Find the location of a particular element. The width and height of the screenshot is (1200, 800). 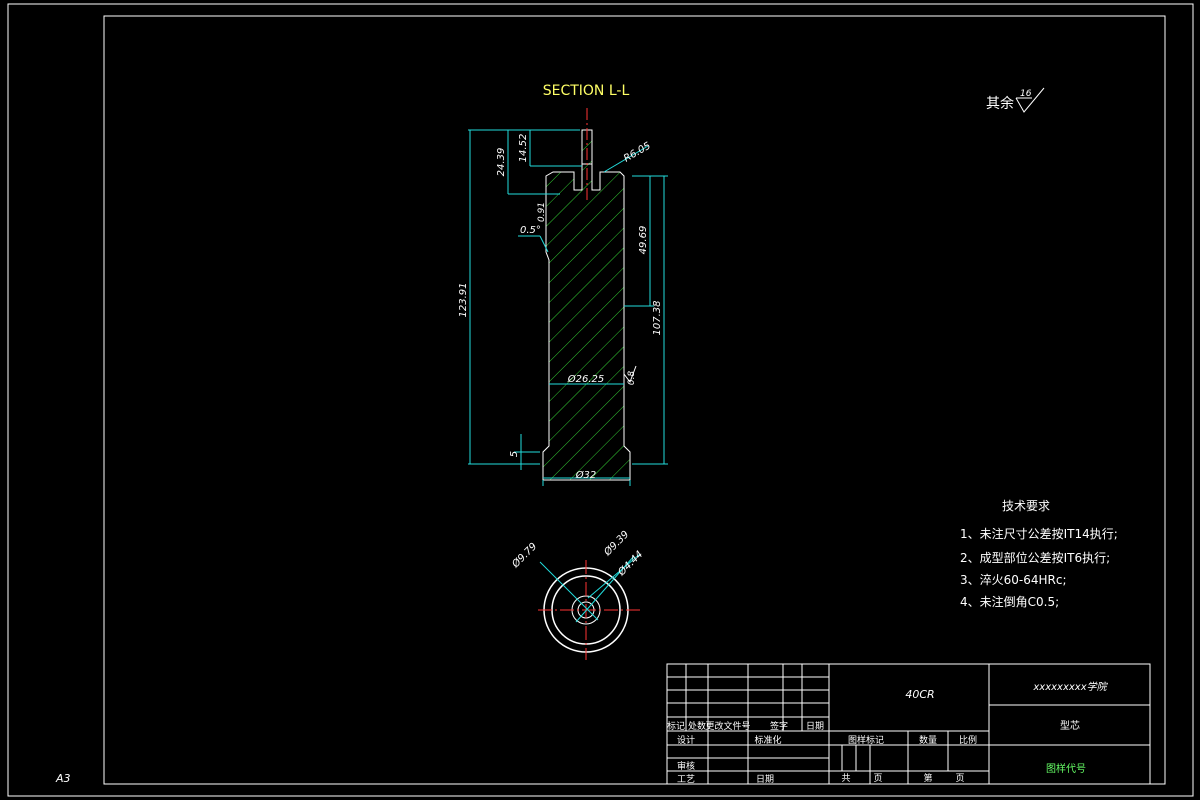

total-label: 共 is located at coordinates (845, 778).